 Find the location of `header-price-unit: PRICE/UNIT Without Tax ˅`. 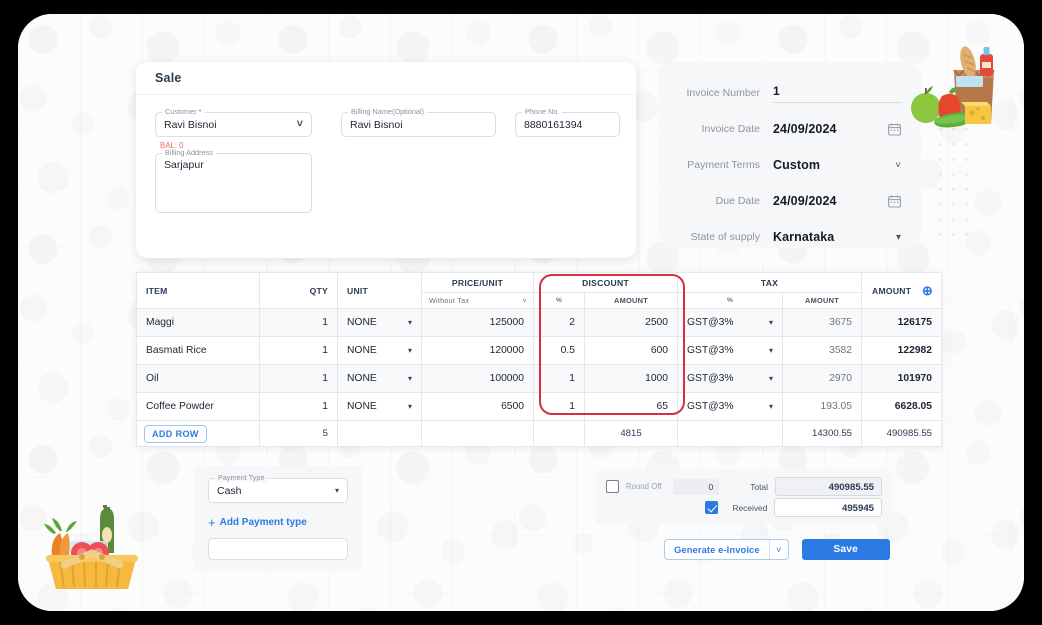

header-price-unit: PRICE/UNIT Without Tax ˅ is located at coordinates (477, 290).